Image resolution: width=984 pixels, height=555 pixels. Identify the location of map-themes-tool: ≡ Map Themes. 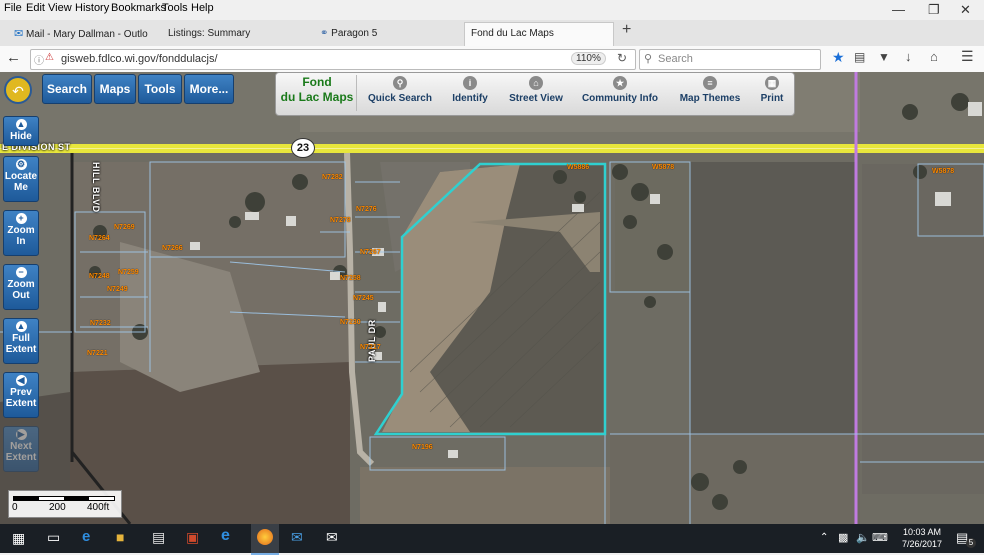
(710, 94).